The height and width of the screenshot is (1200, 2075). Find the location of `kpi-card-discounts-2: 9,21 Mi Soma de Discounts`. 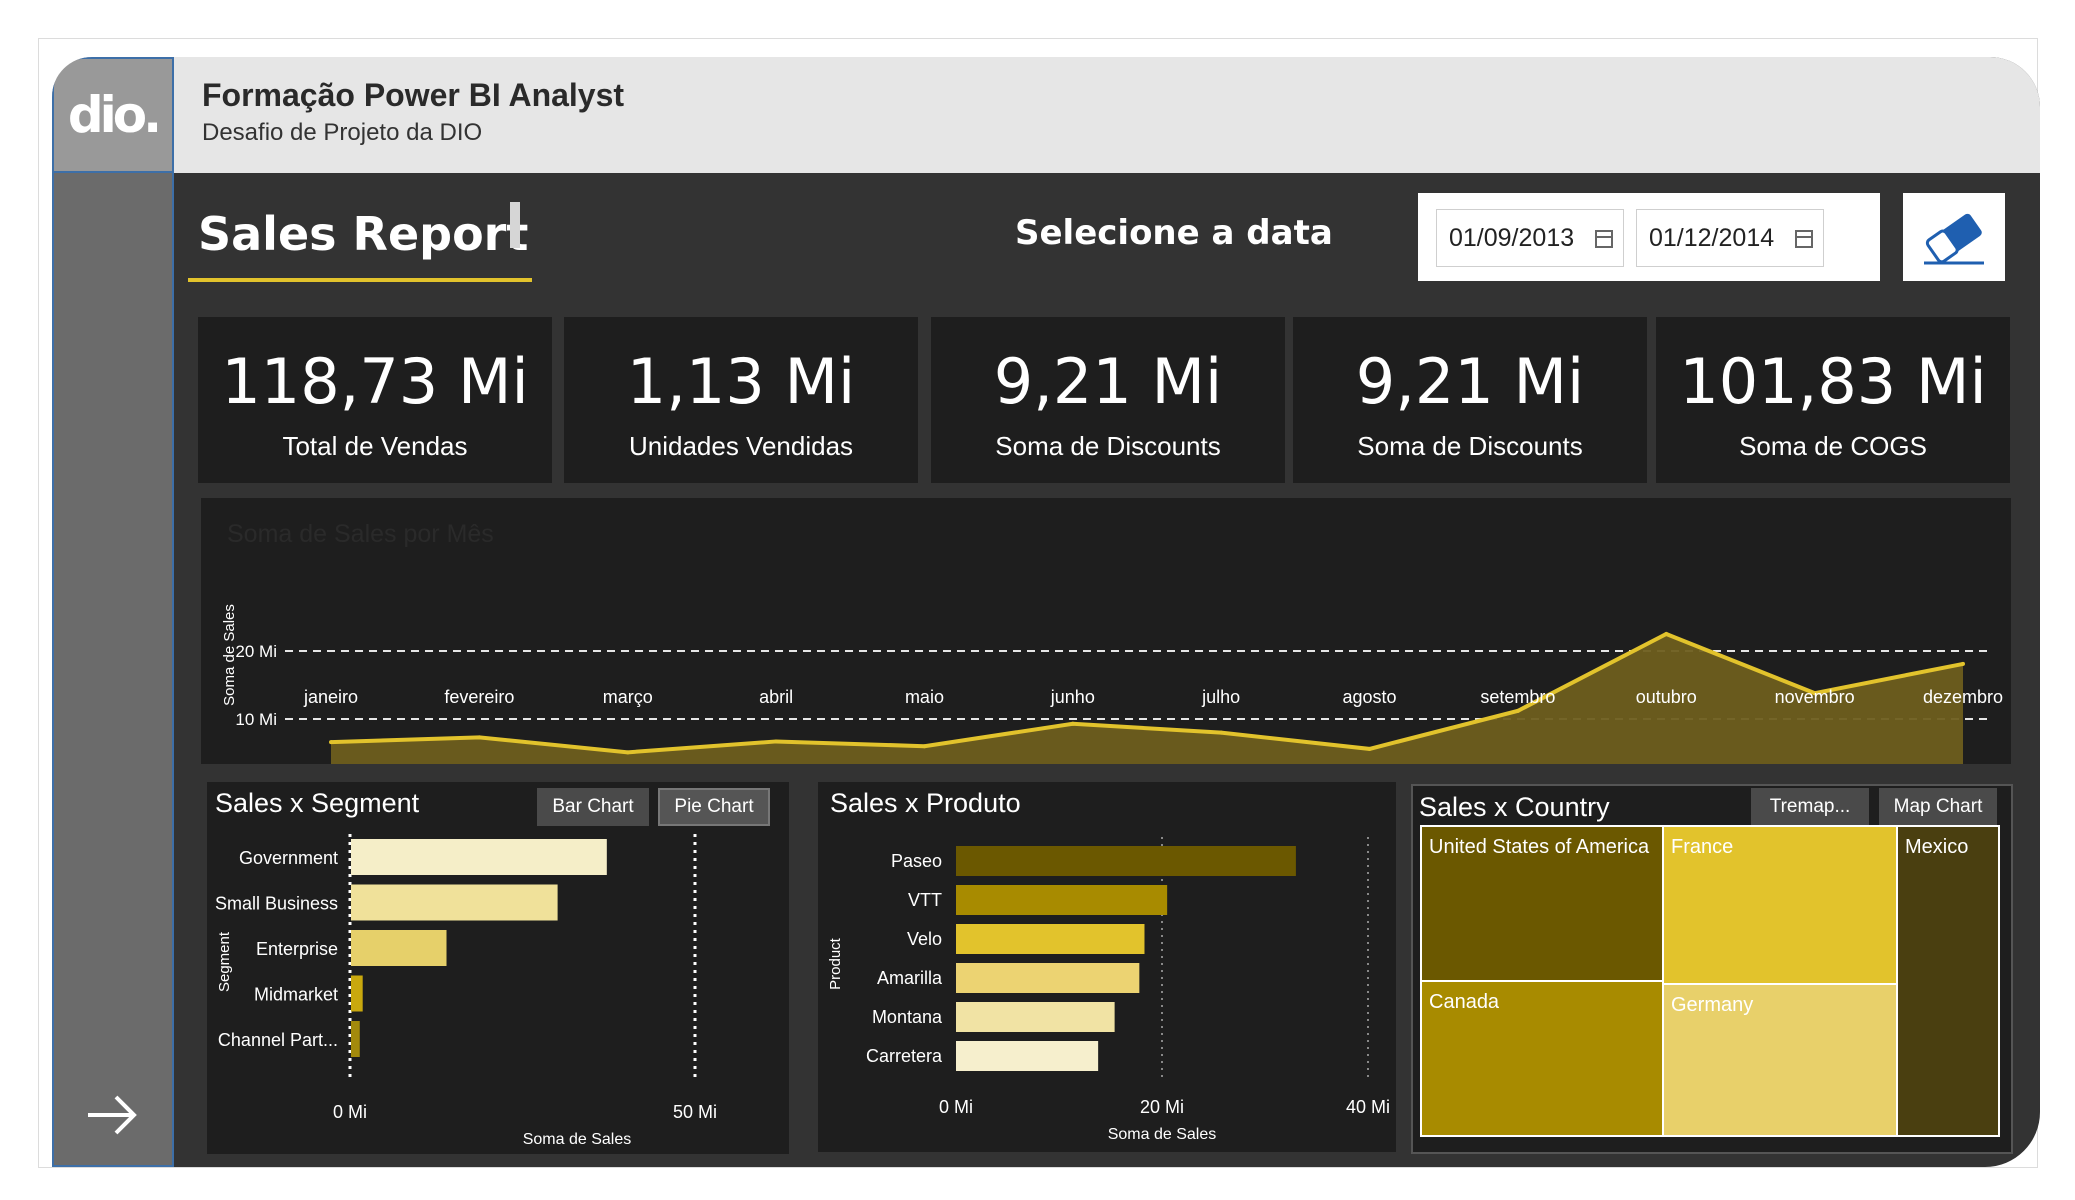

kpi-card-discounts-2: 9,21 Mi Soma de Discounts is located at coordinates (1470, 400).